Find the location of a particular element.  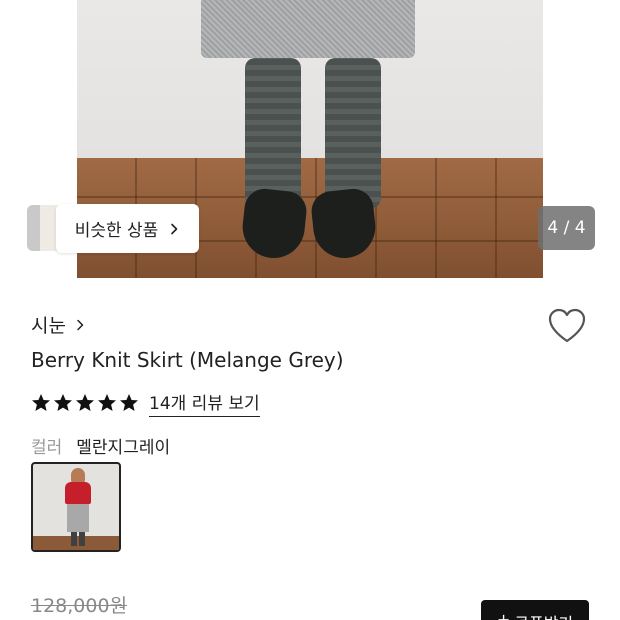

color-swatch-melange-grey is located at coordinates (76, 507).